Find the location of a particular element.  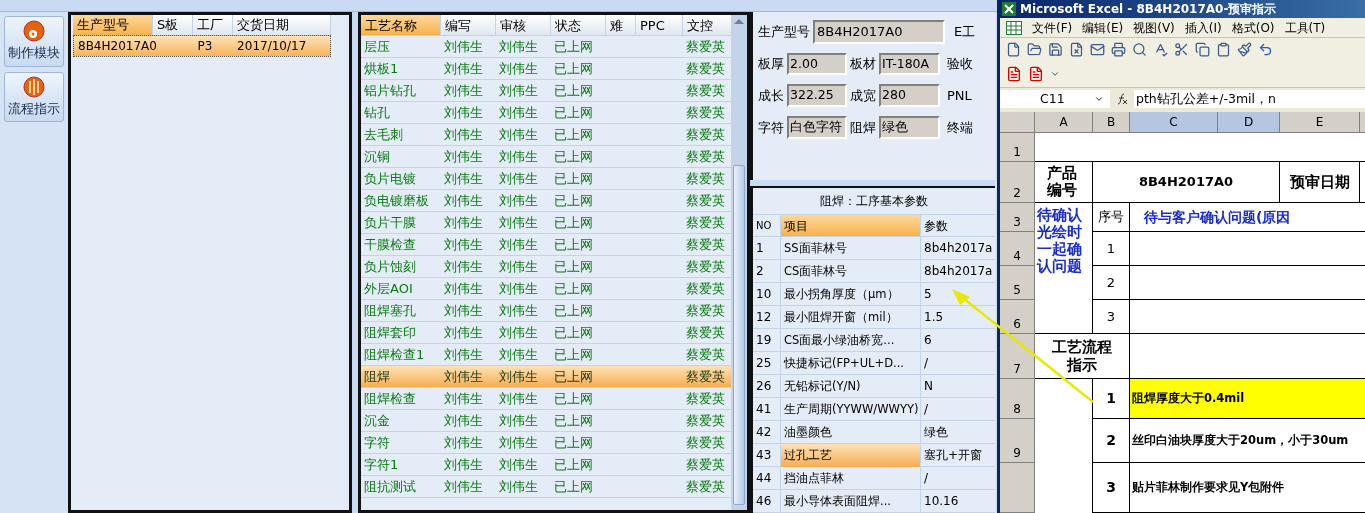

name-box: C11 is located at coordinates (1055, 99).